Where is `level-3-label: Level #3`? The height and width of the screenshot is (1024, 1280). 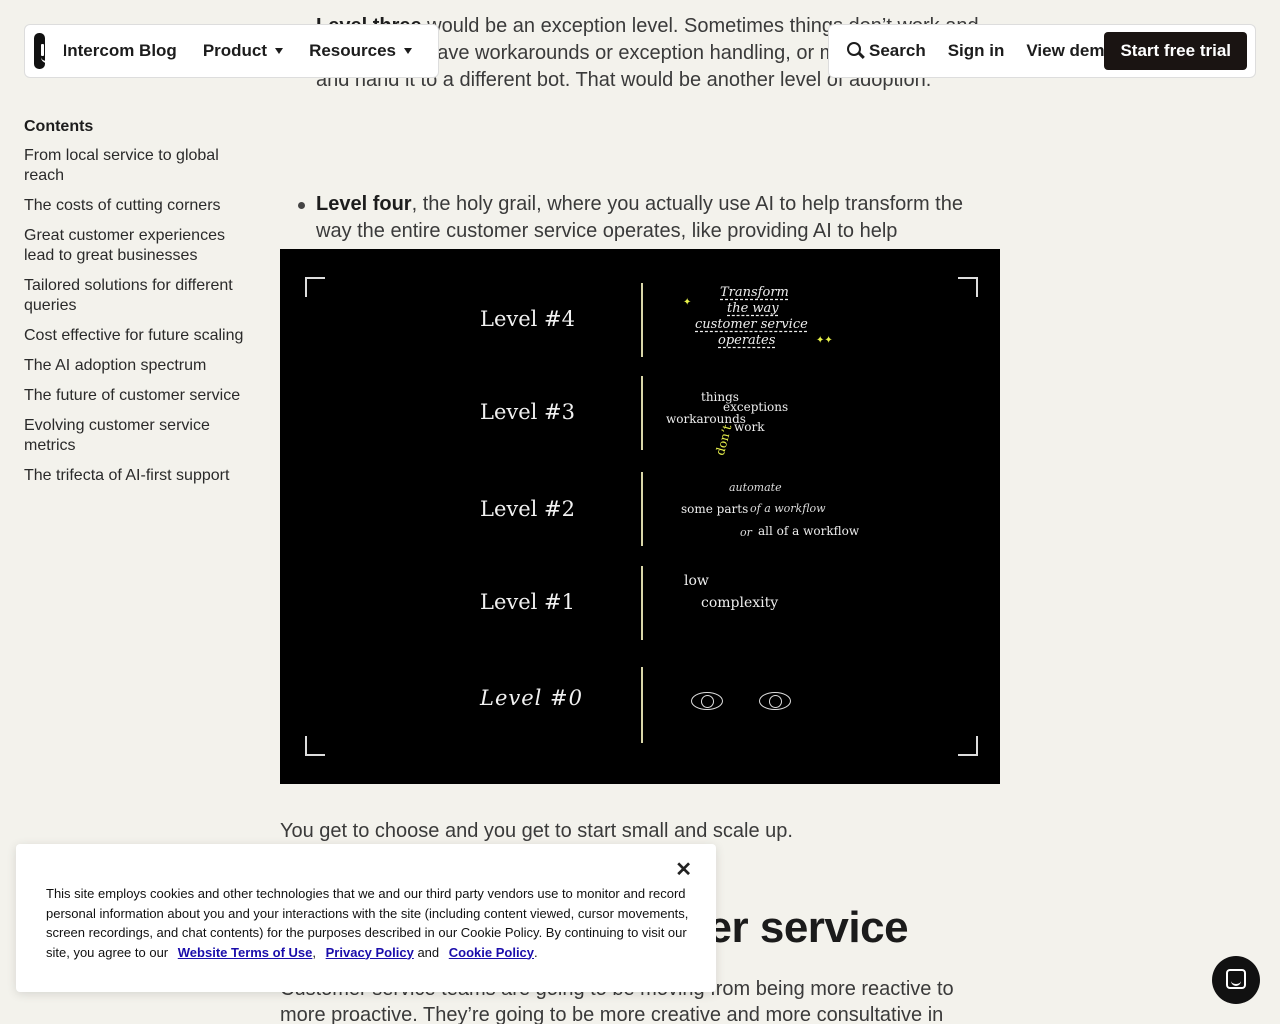 level-3-label: Level #3 is located at coordinates (528, 412).